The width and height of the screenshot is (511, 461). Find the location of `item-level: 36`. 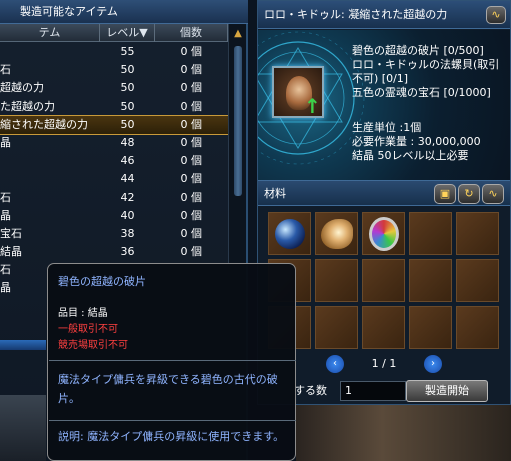

item-level: 36 is located at coordinates (127, 252).